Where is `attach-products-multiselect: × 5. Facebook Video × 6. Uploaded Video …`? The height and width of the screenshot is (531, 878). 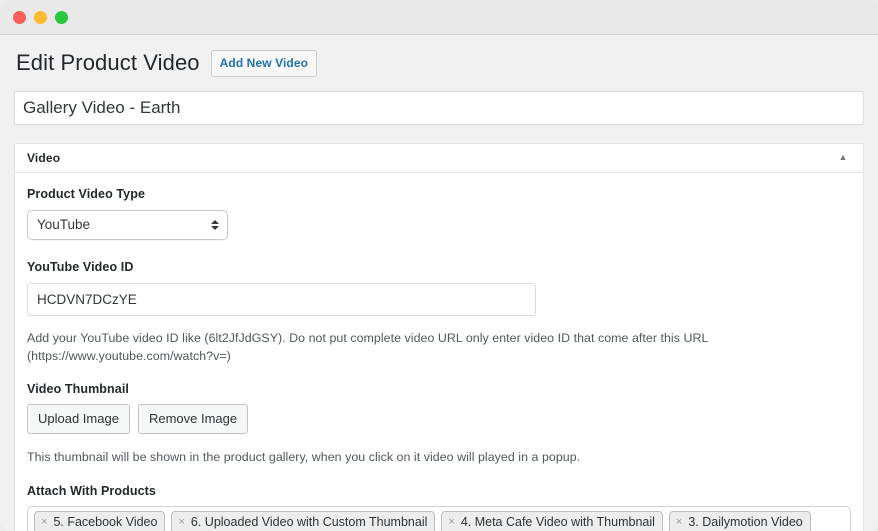 attach-products-multiselect: × 5. Facebook Video × 6. Uploaded Video … is located at coordinates (439, 518).